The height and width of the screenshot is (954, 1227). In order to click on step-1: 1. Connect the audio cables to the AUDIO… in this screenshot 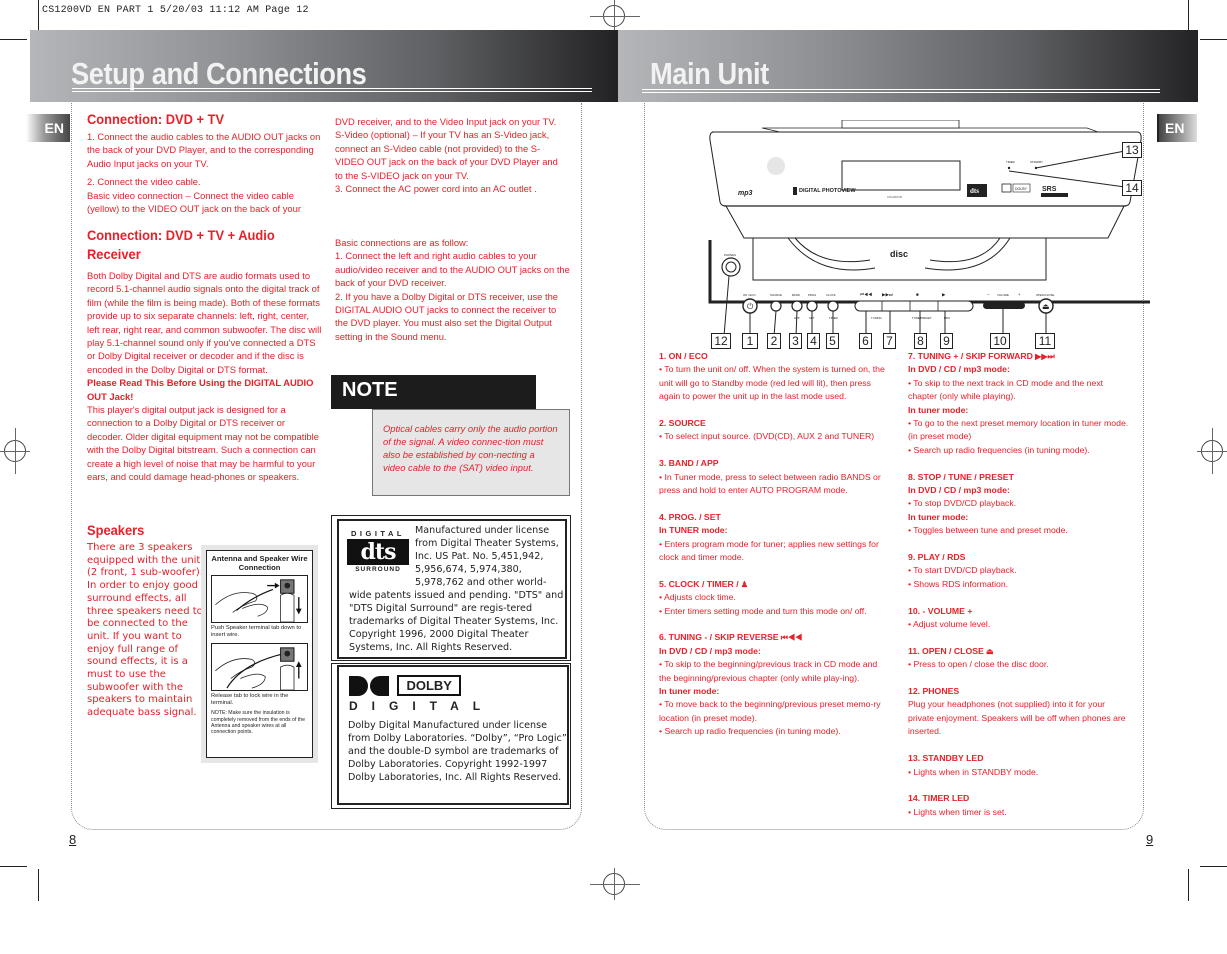, I will do `click(204, 150)`.